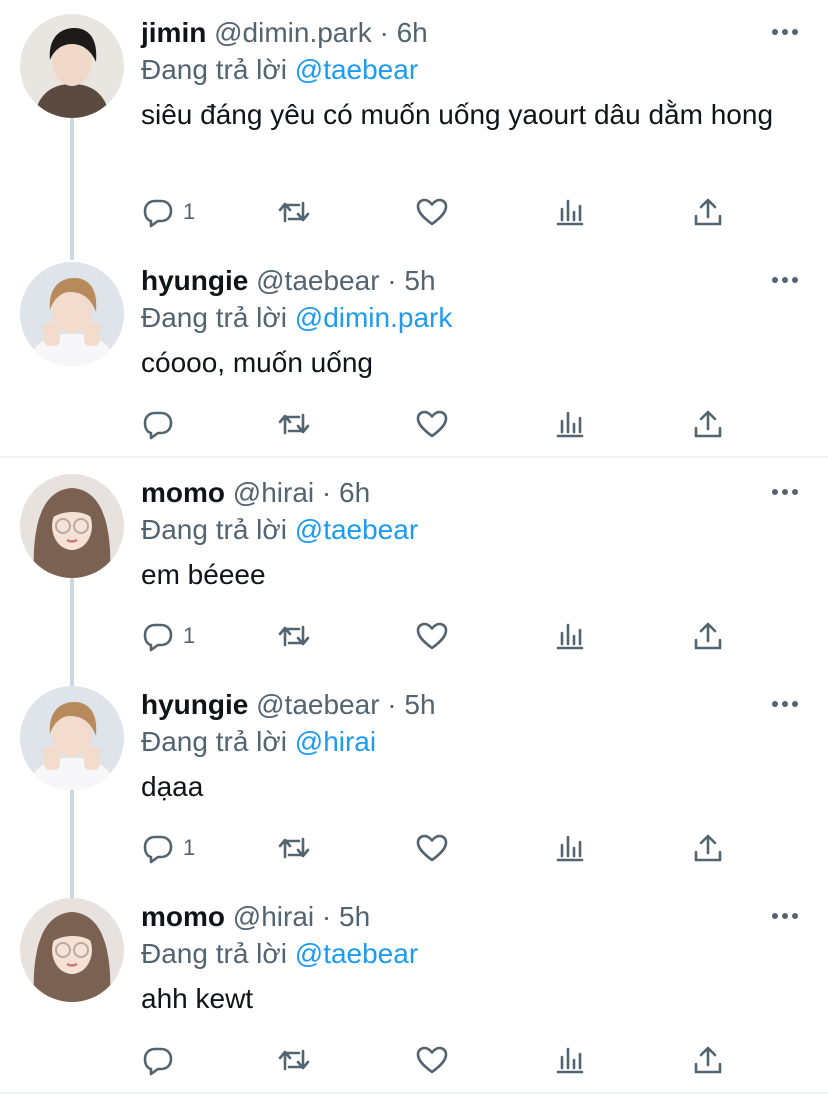 This screenshot has width=828, height=1102. I want to click on handle: @dimin.park, so click(293, 32).